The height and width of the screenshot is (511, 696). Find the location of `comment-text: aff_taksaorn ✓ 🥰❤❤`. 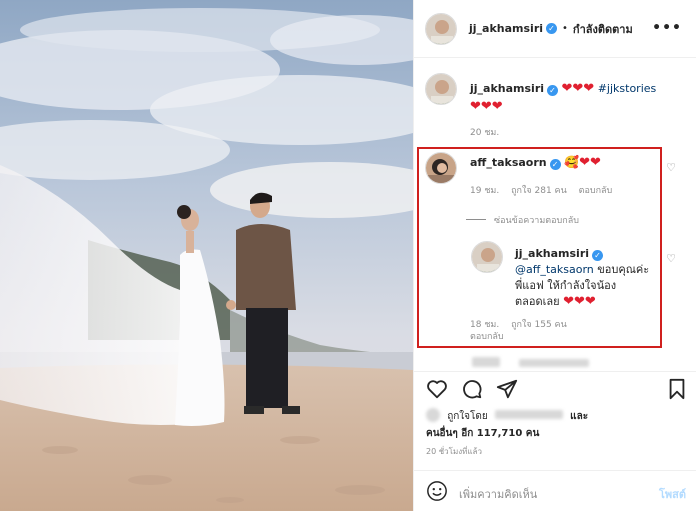

comment-text: aff_taksaorn ✓ 🥰❤❤ is located at coordinates (535, 162).